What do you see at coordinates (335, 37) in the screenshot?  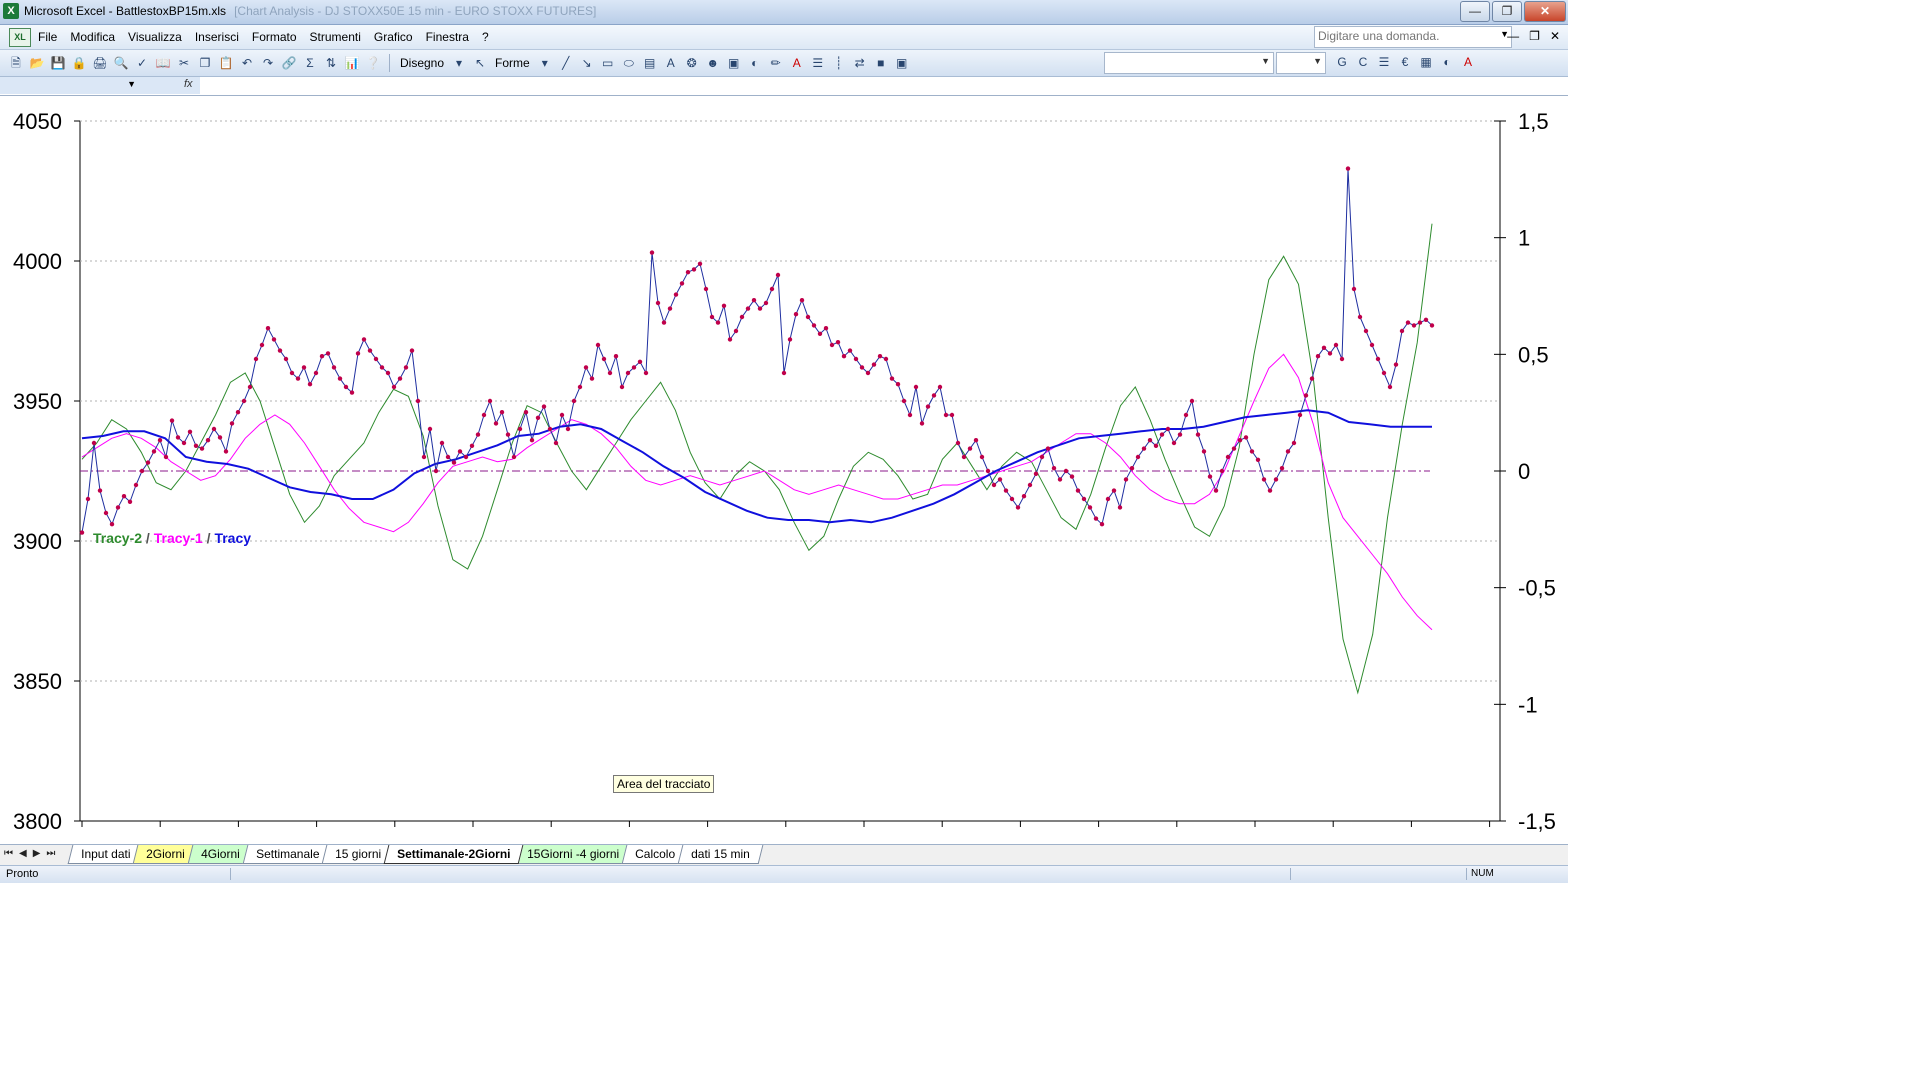 I see `menu-strumenti: Strumenti` at bounding box center [335, 37].